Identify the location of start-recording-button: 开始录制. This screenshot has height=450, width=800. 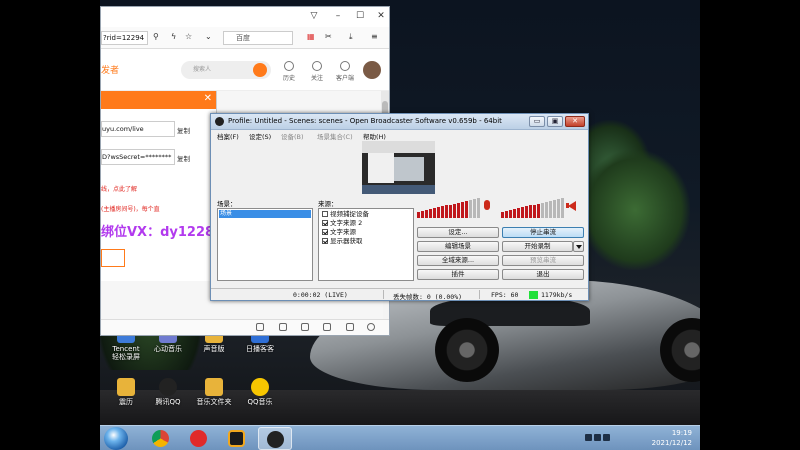
(537, 246).